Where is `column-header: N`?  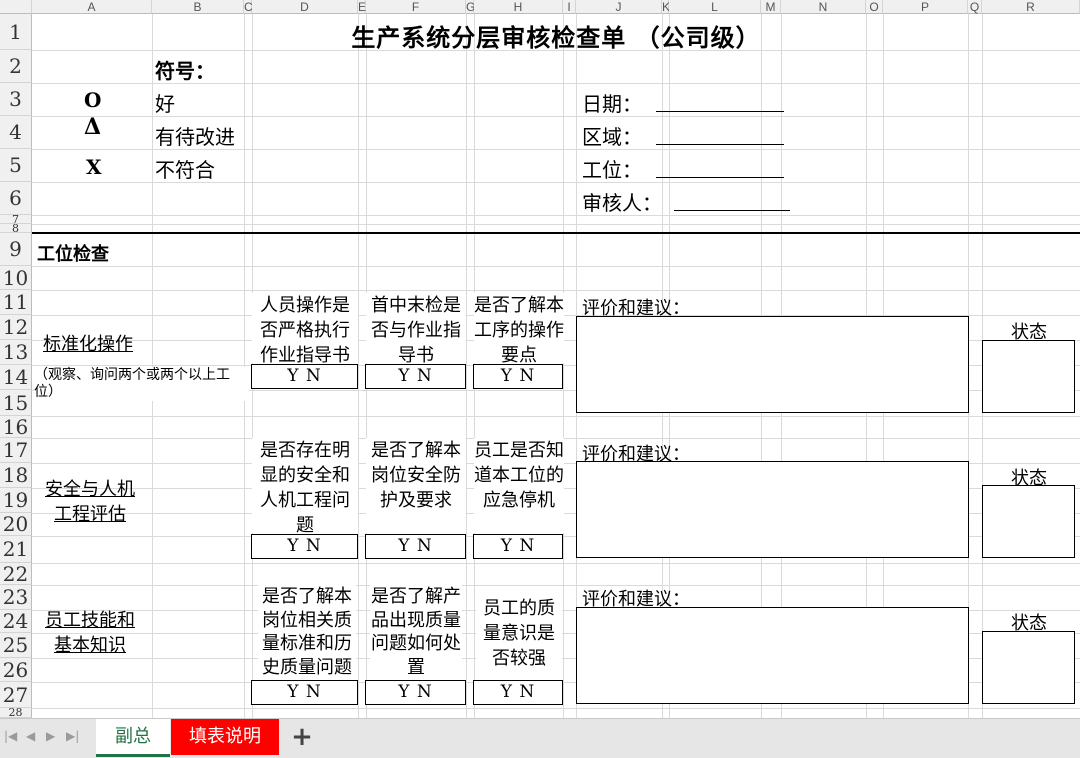 column-header: N is located at coordinates (823, 7).